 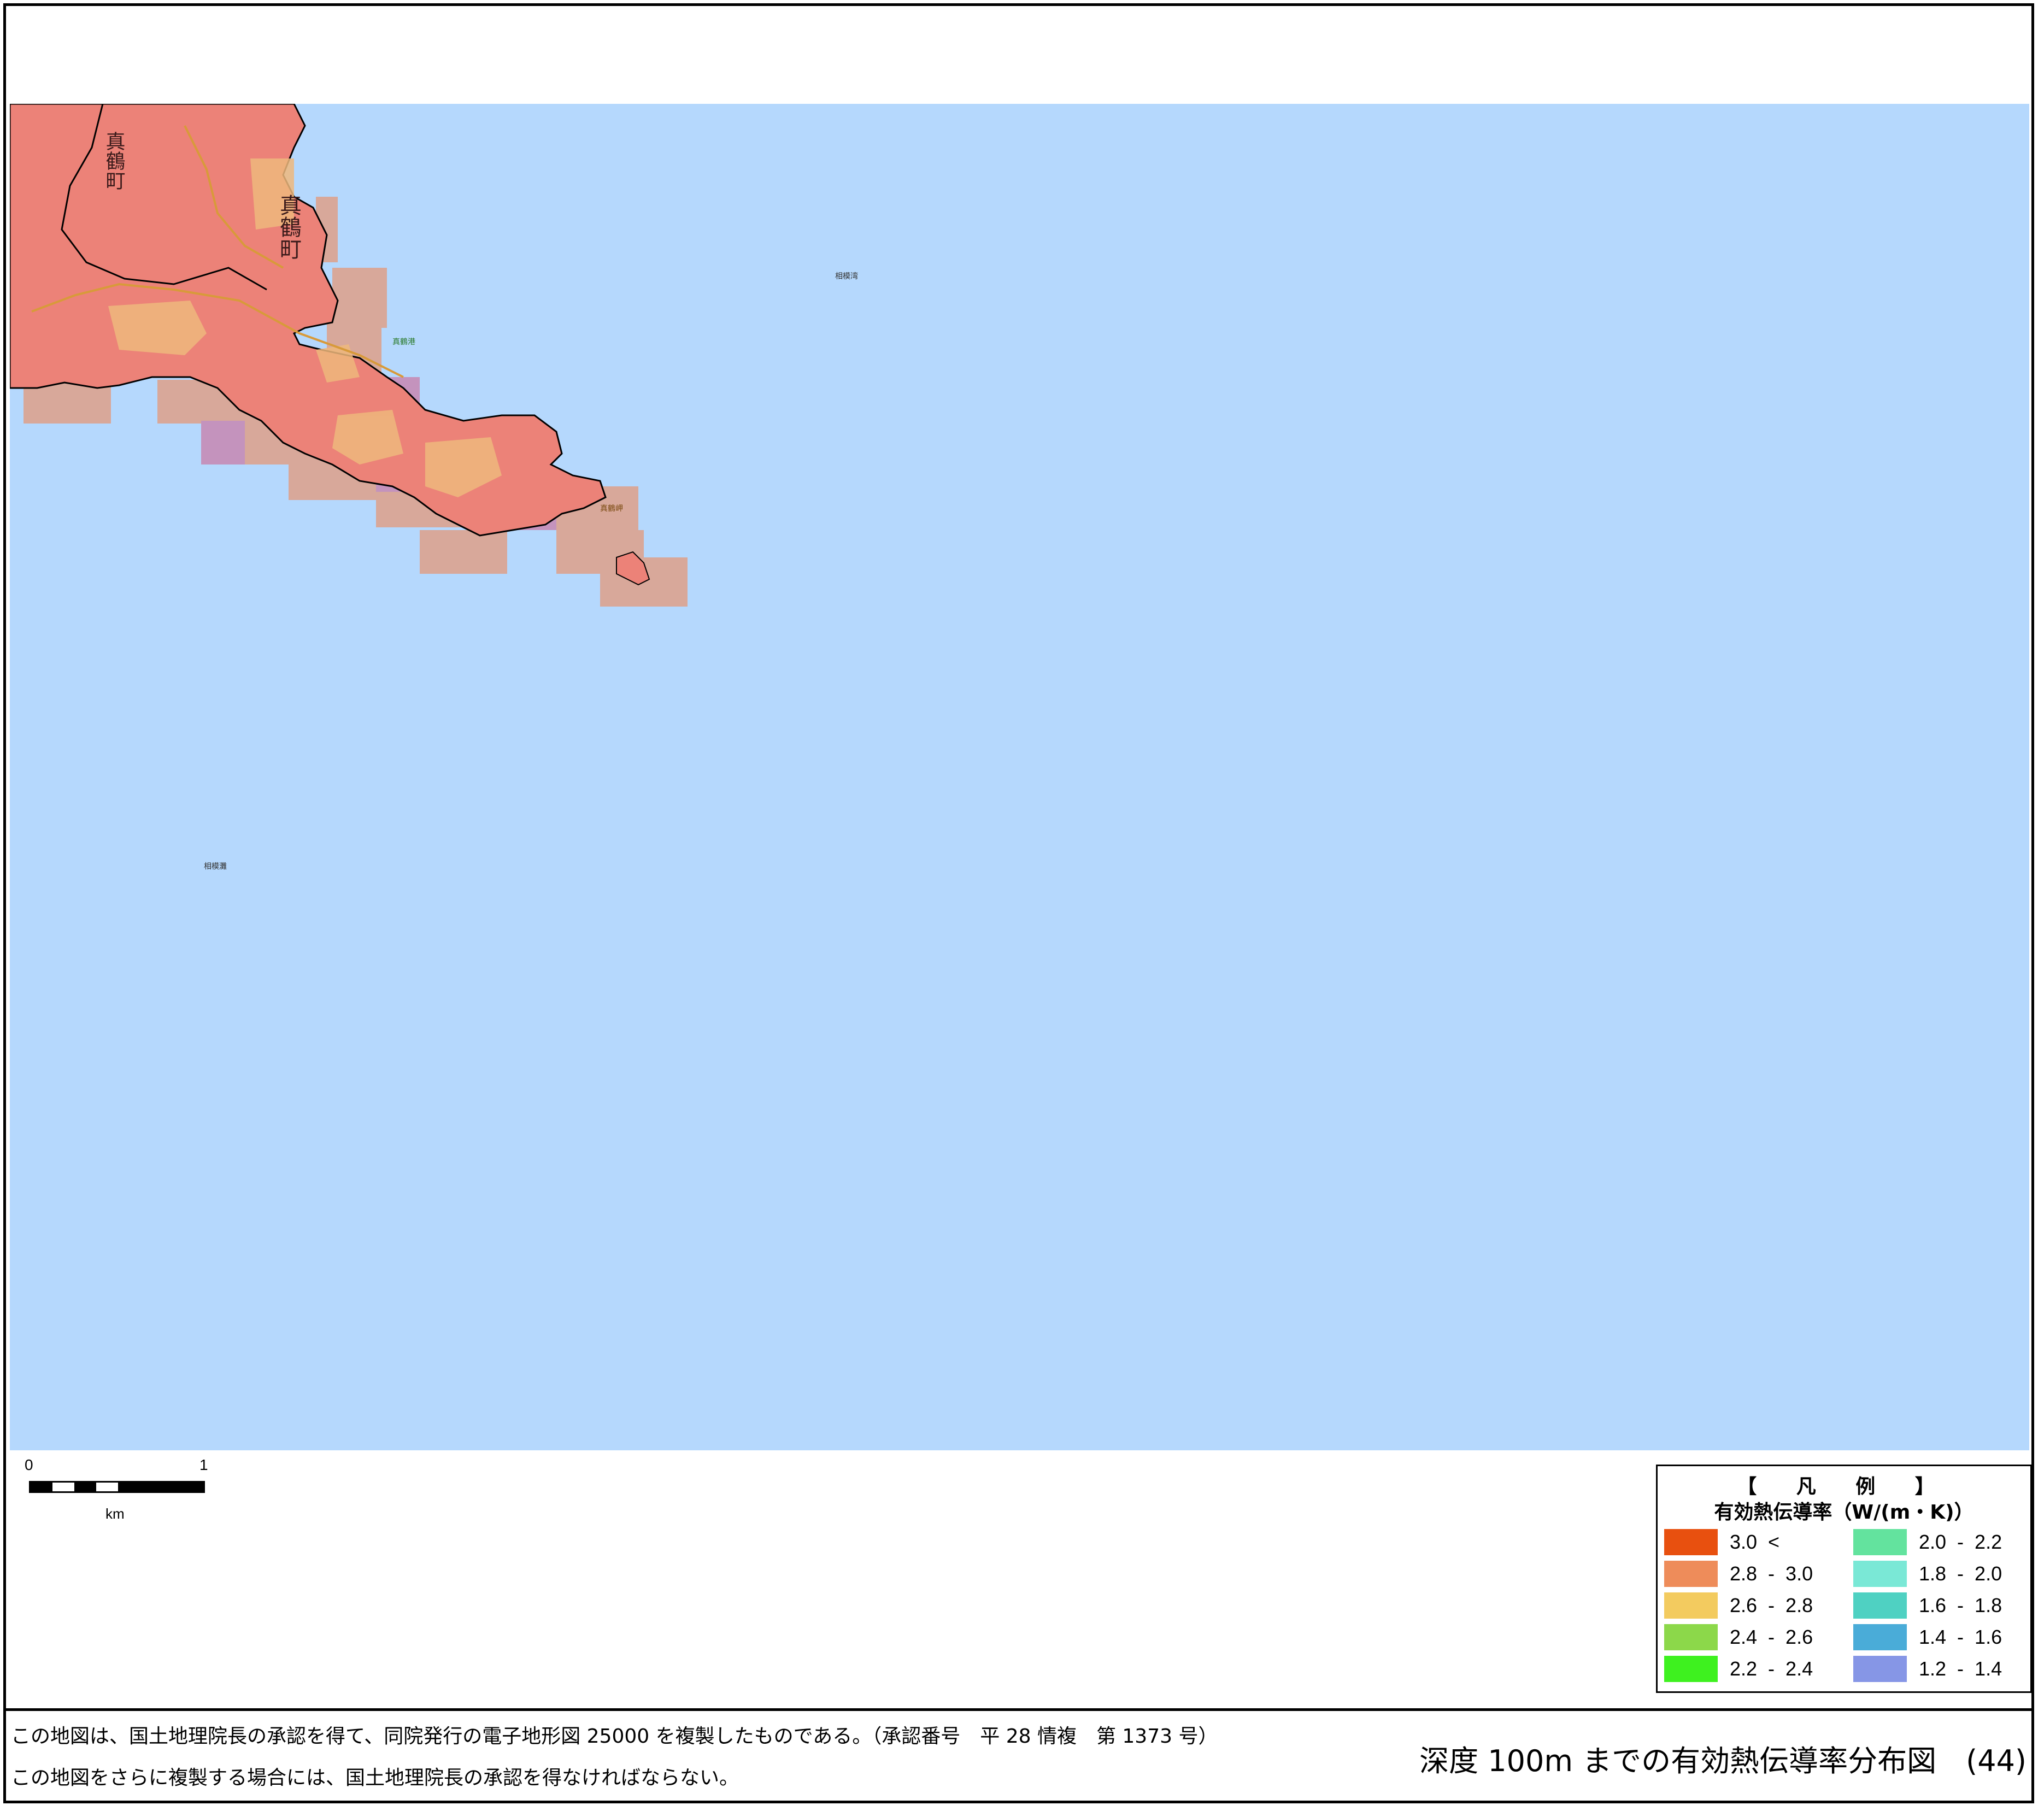 I want to click on legend-subtitle: 有効熱伝導率（W/(m・K)）, so click(x=1844, y=1512).